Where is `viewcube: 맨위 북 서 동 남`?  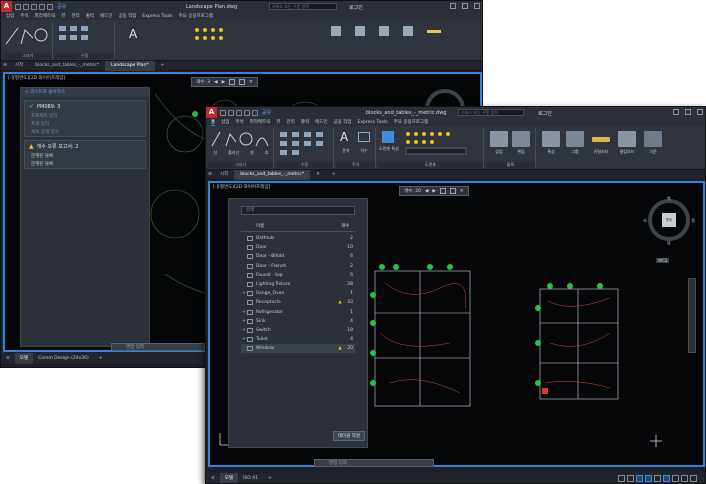 viewcube: 맨위 북 서 동 남 is located at coordinates (669, 220).